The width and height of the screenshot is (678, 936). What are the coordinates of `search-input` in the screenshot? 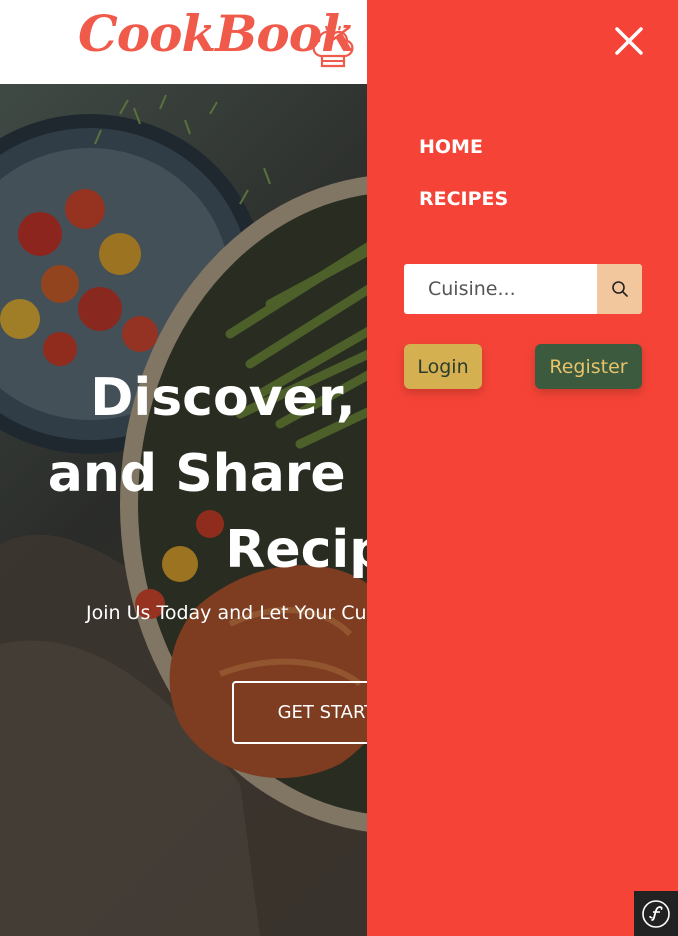 It's located at (500, 289).